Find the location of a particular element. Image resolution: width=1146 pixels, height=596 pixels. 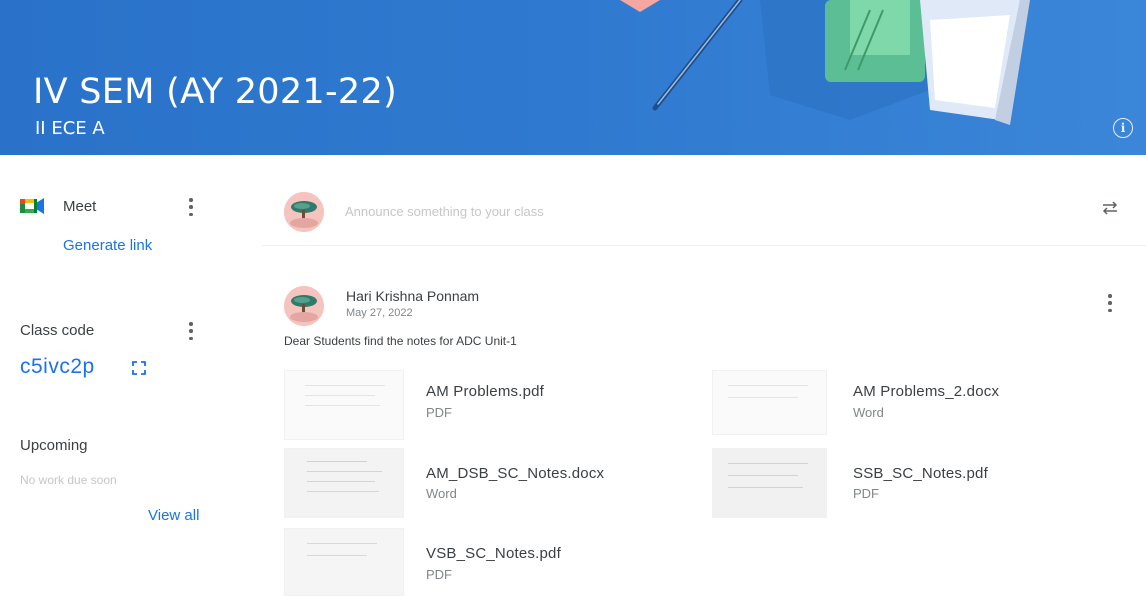

avatar is located at coordinates (304, 212).